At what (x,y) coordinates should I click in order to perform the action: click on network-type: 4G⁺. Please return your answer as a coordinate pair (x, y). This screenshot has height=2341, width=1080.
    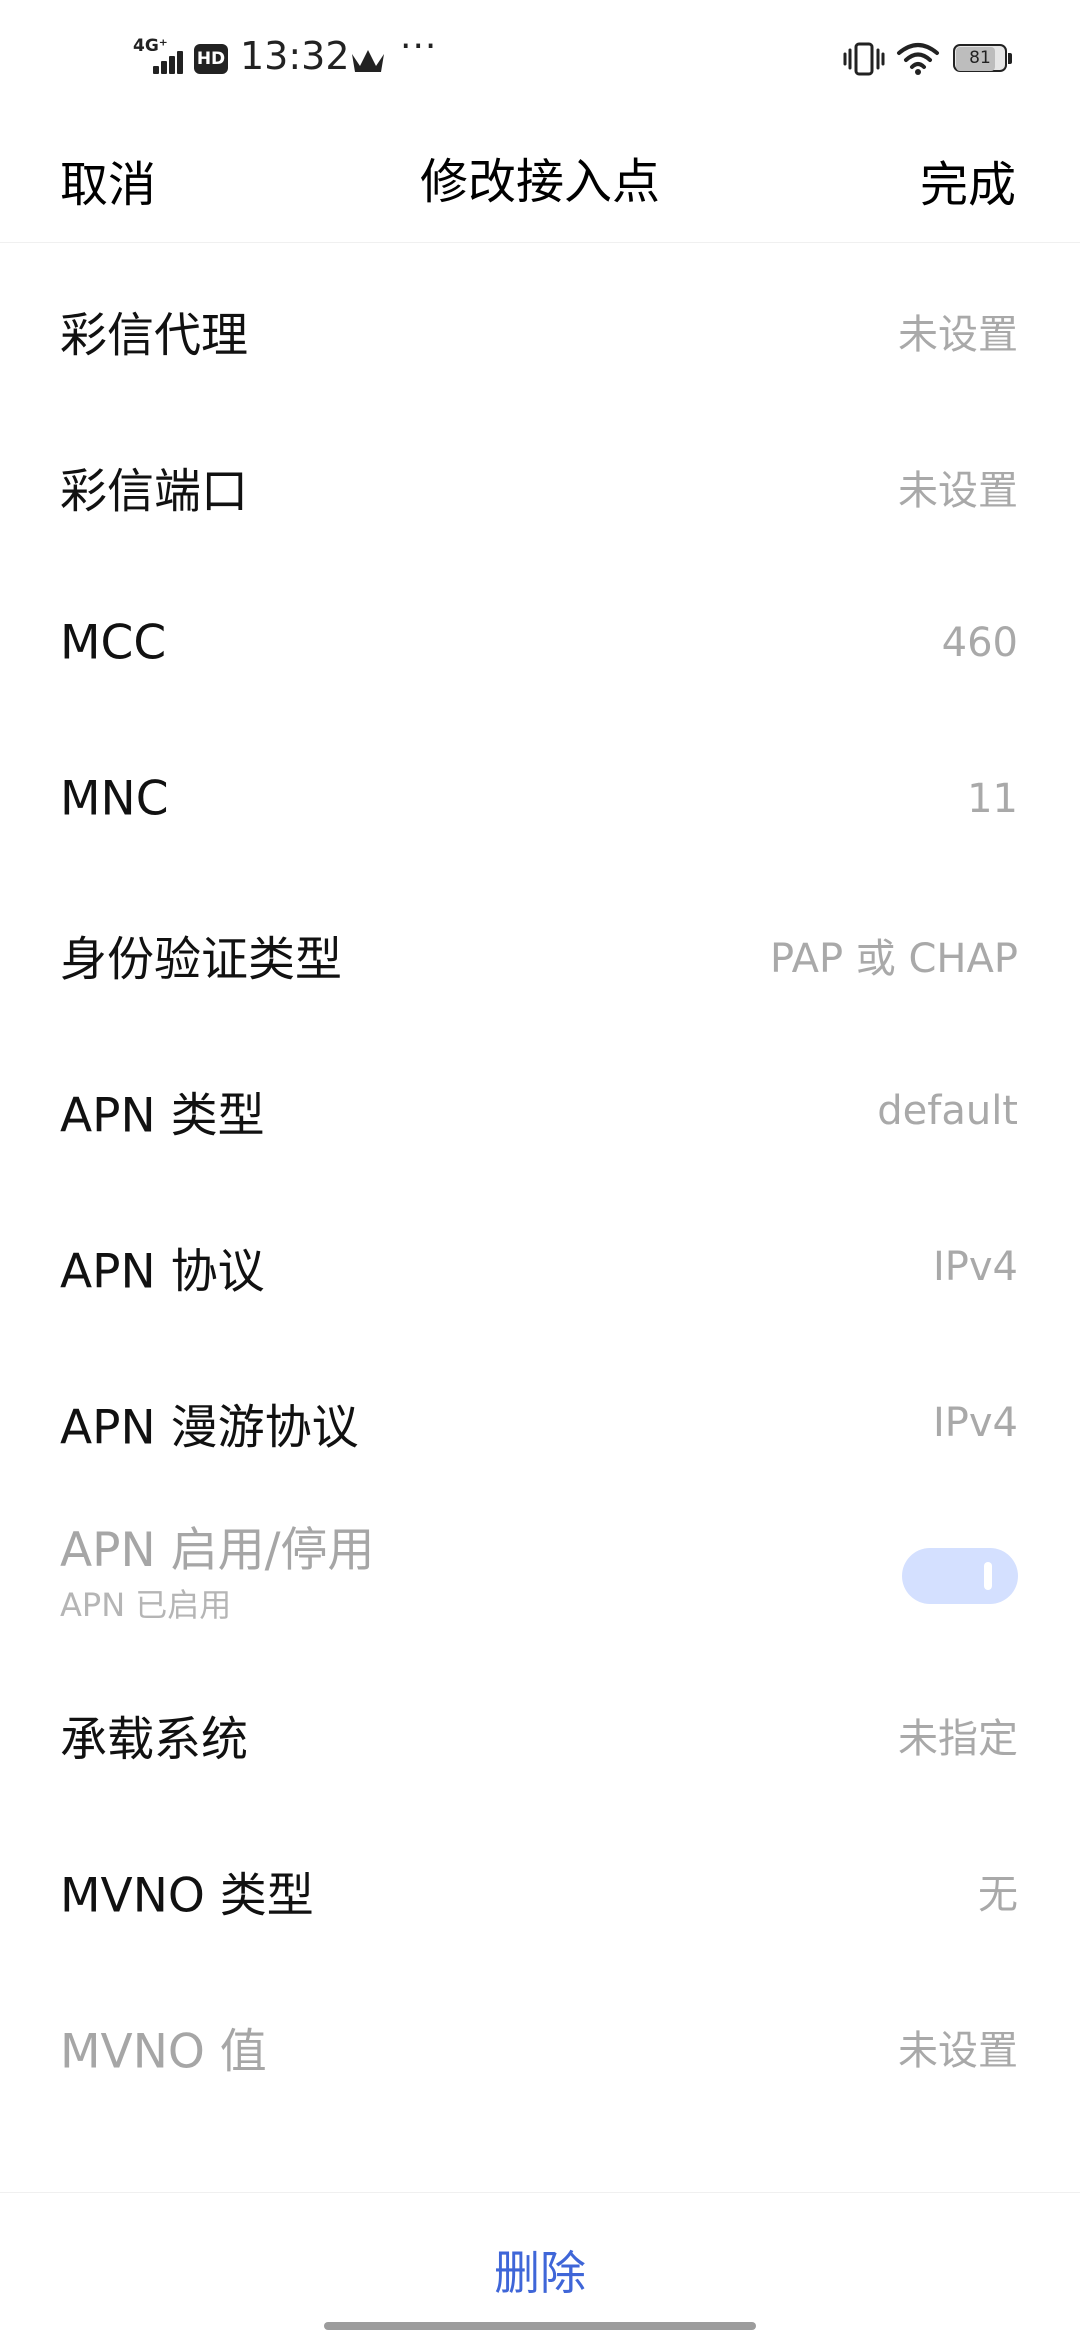
    Looking at the image, I should click on (150, 46).